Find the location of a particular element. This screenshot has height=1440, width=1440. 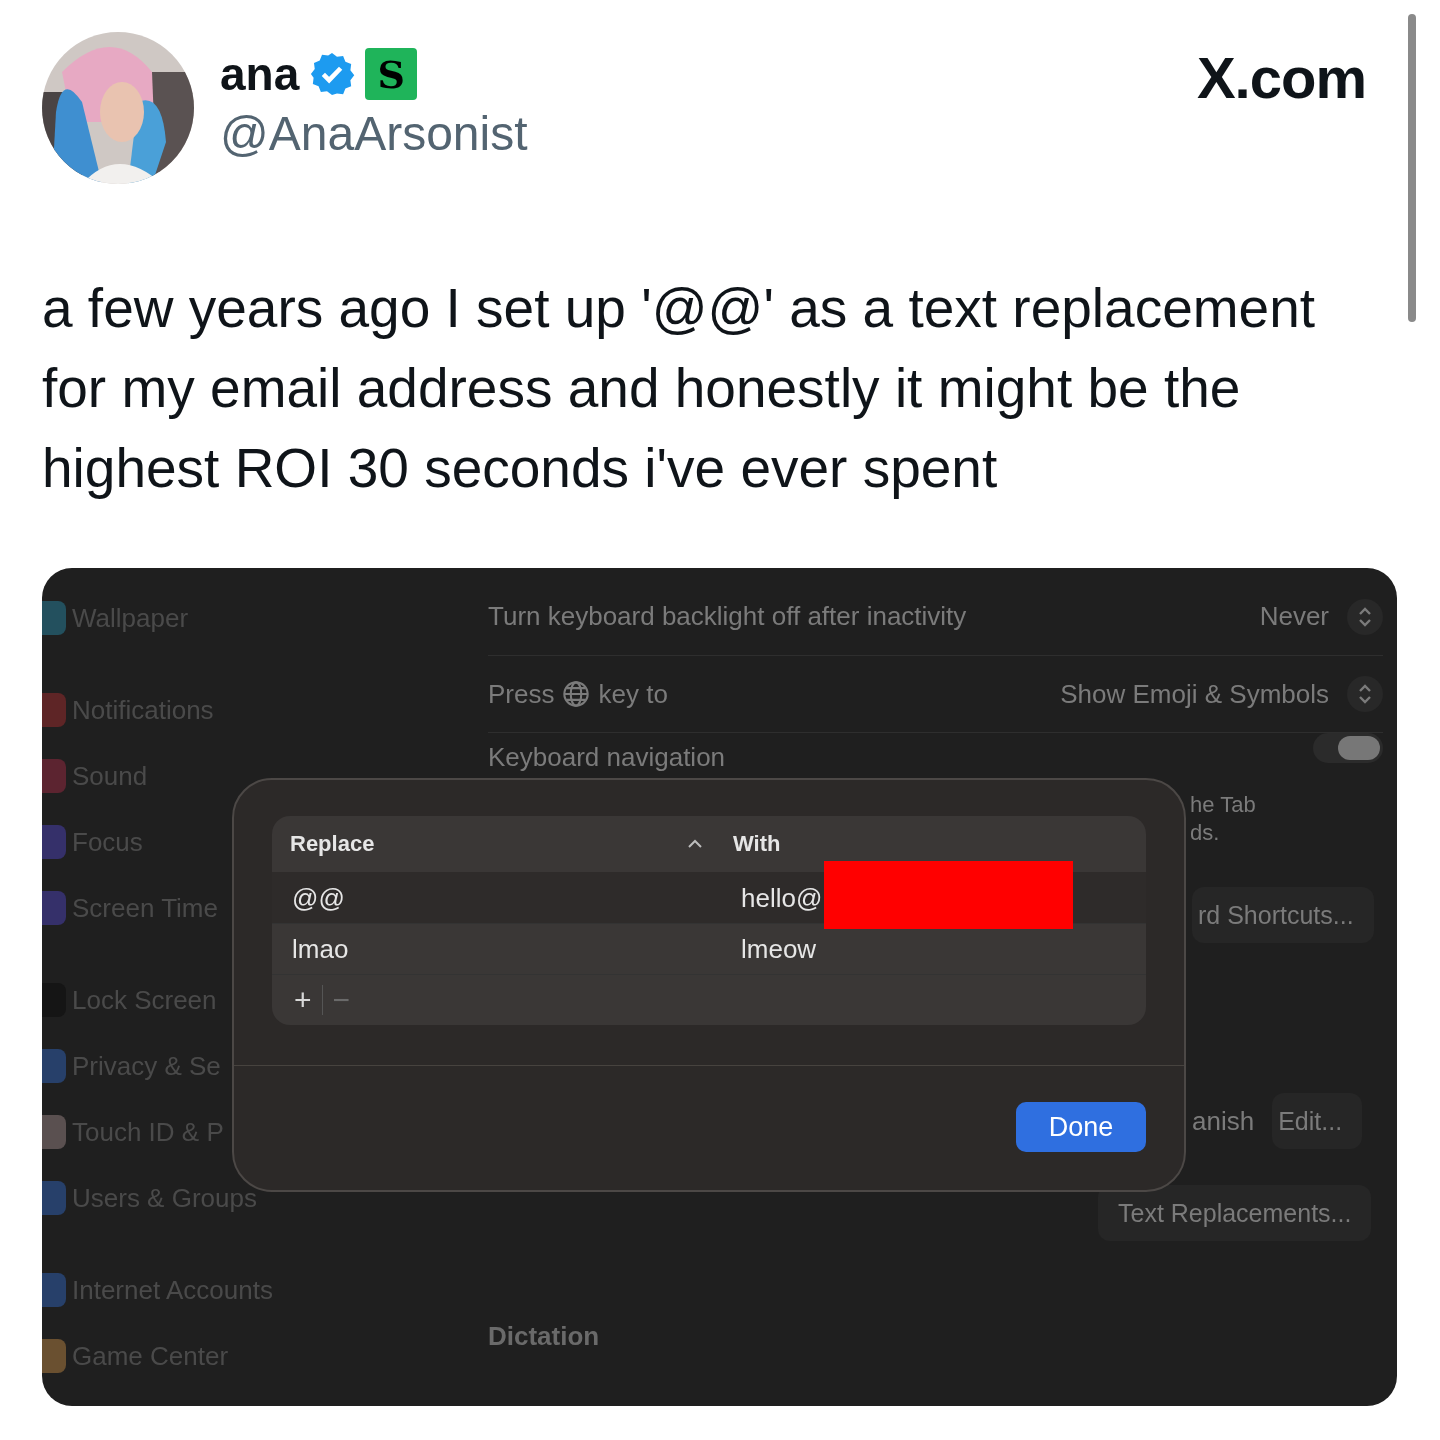

tweet-text: a few years ago I set up '@@' as a text replacement for my email address and honestly it might be the highest ROI 30 seconds i've ever spent is located at coordinates (679, 388).